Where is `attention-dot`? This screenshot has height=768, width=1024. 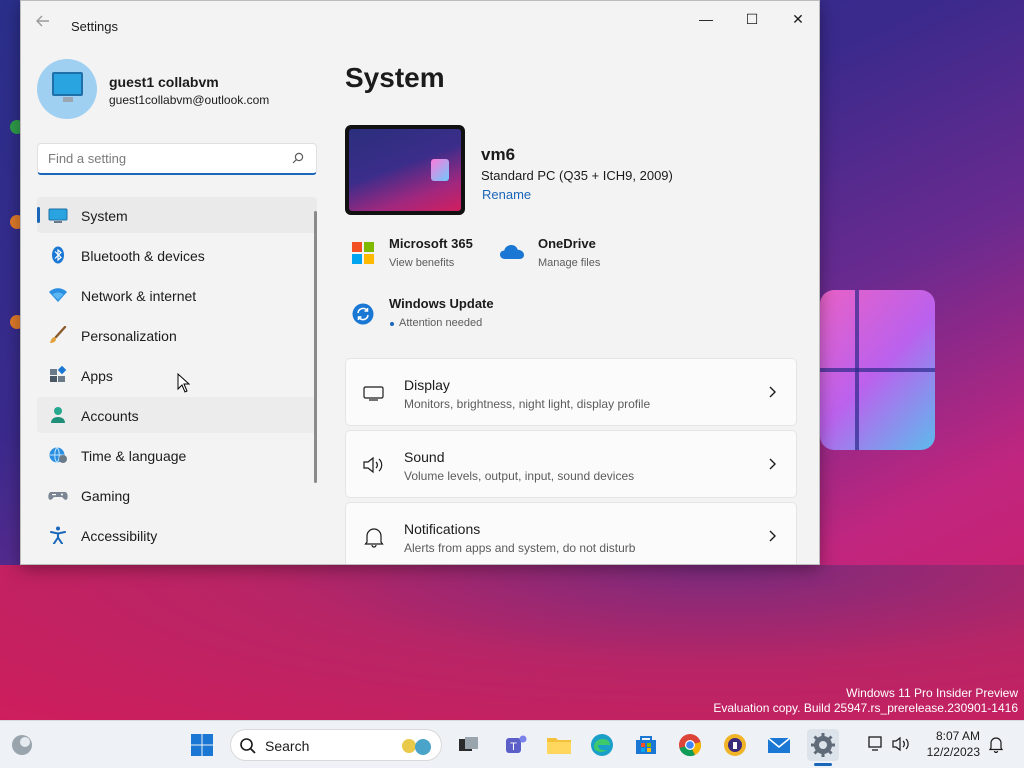
attention-dot is located at coordinates (392, 324).